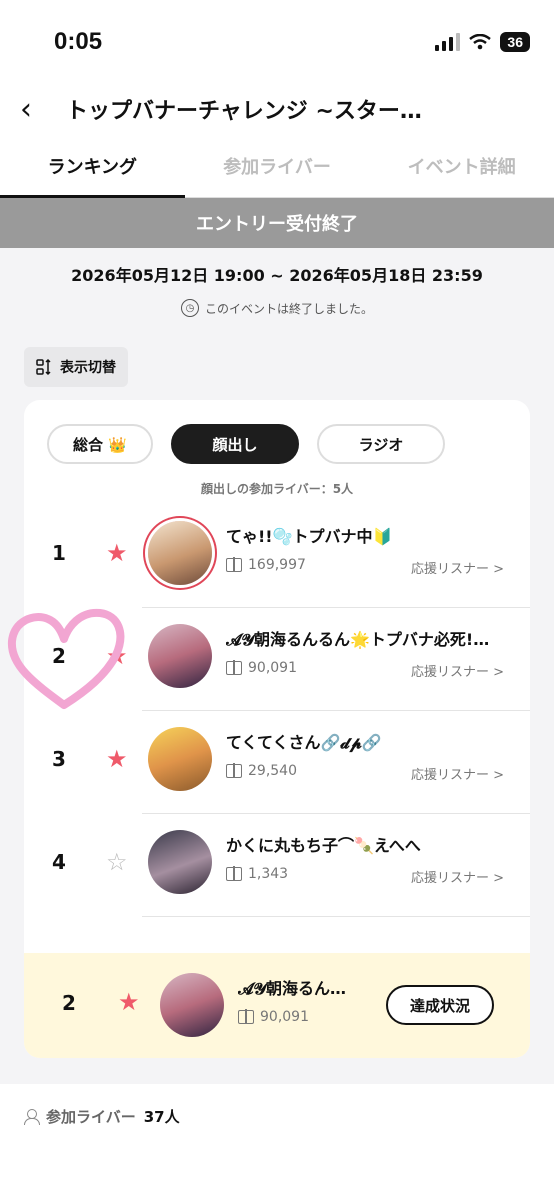 This screenshot has width=554, height=1199. Describe the element at coordinates (309, 536) in the screenshot. I see `liver-name: てゃ!!🫧トプバナ中🔰` at that location.